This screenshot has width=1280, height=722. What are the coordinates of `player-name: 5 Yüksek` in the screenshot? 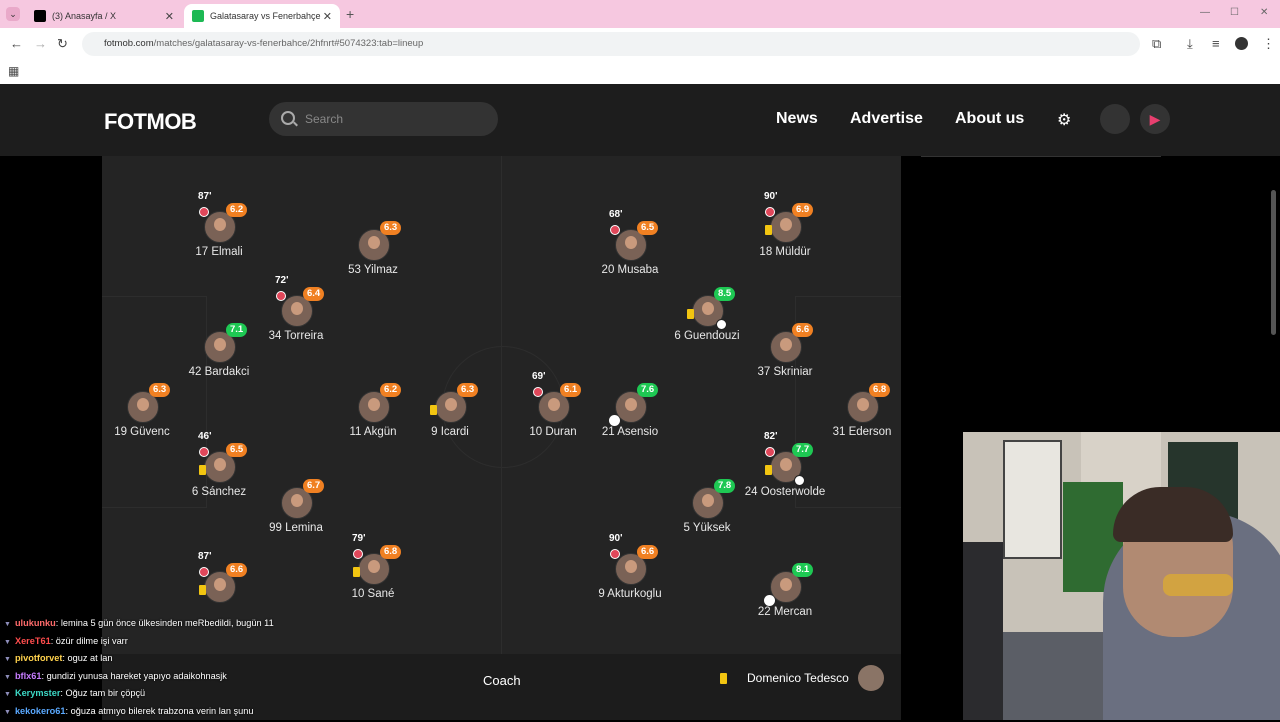 It's located at (707, 528).